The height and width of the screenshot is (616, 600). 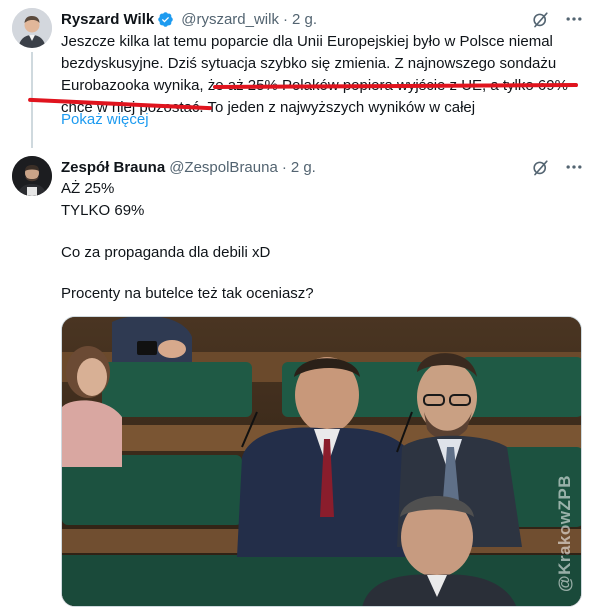 What do you see at coordinates (223, 167) in the screenshot?
I see `author-handle: @ZespolBrauna` at bounding box center [223, 167].